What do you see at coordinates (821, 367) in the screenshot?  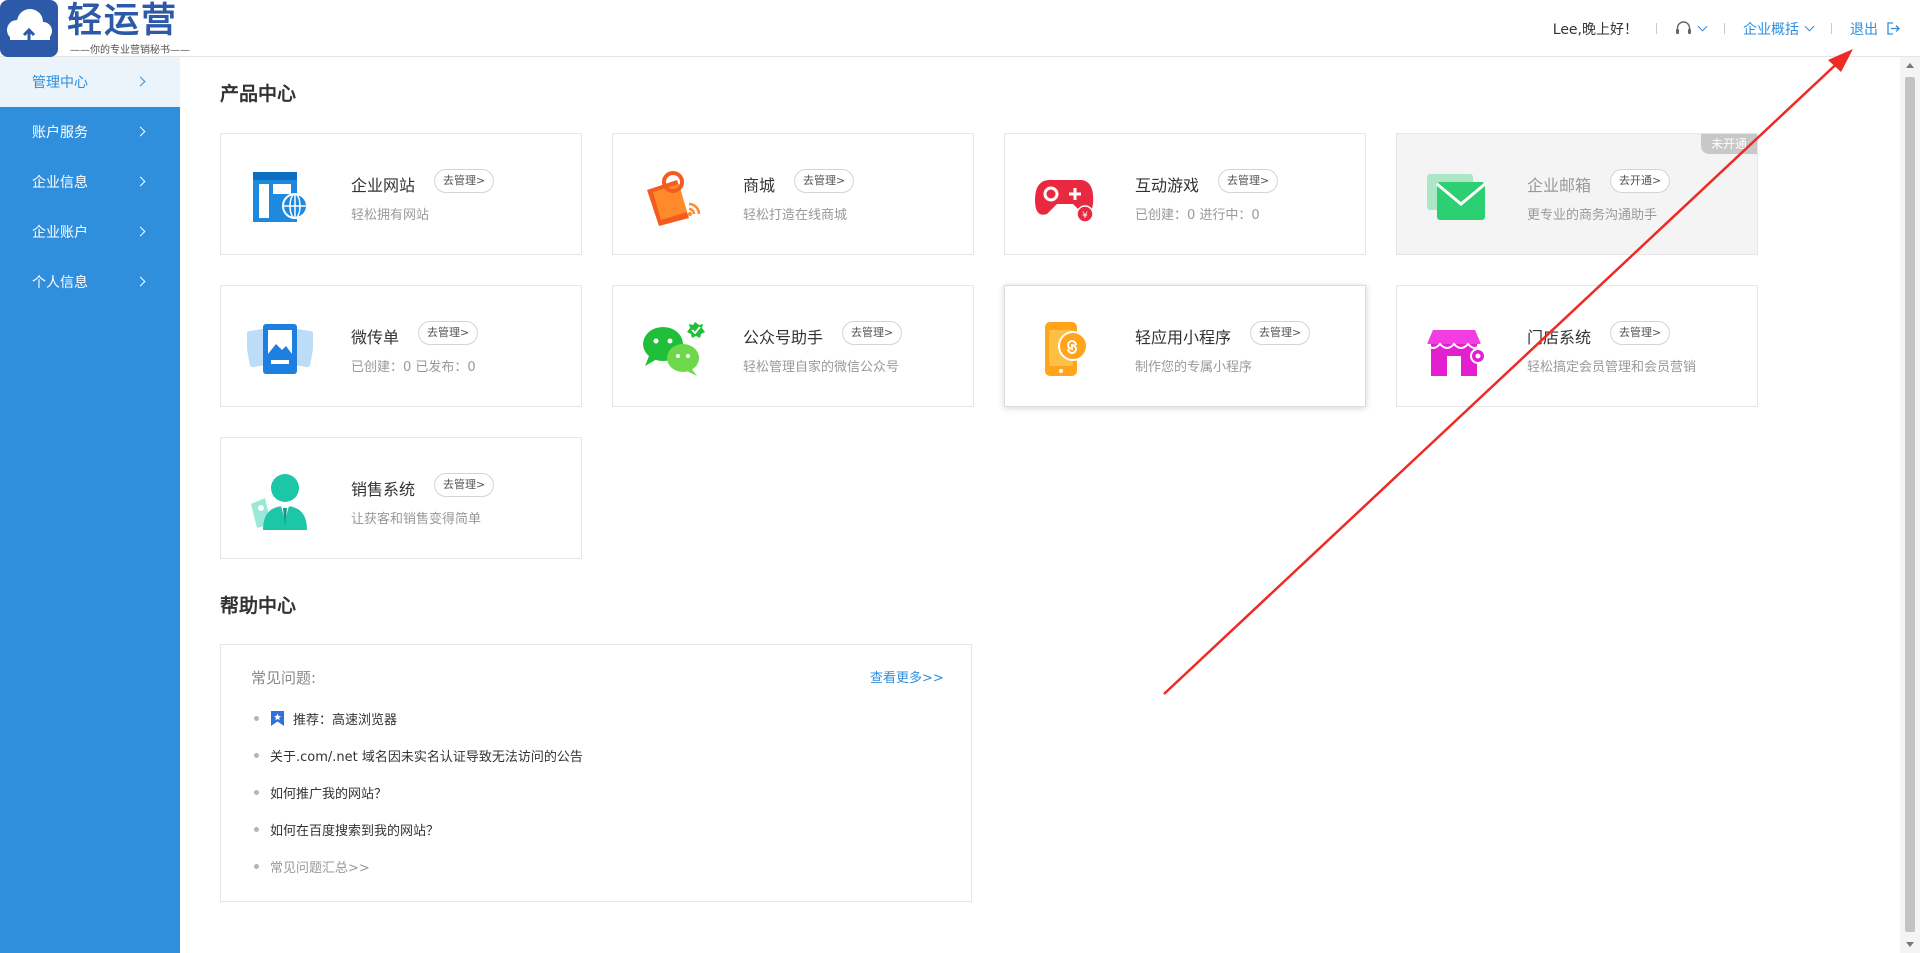 I see `card-description: 轻松管理自家的微信公众号` at bounding box center [821, 367].